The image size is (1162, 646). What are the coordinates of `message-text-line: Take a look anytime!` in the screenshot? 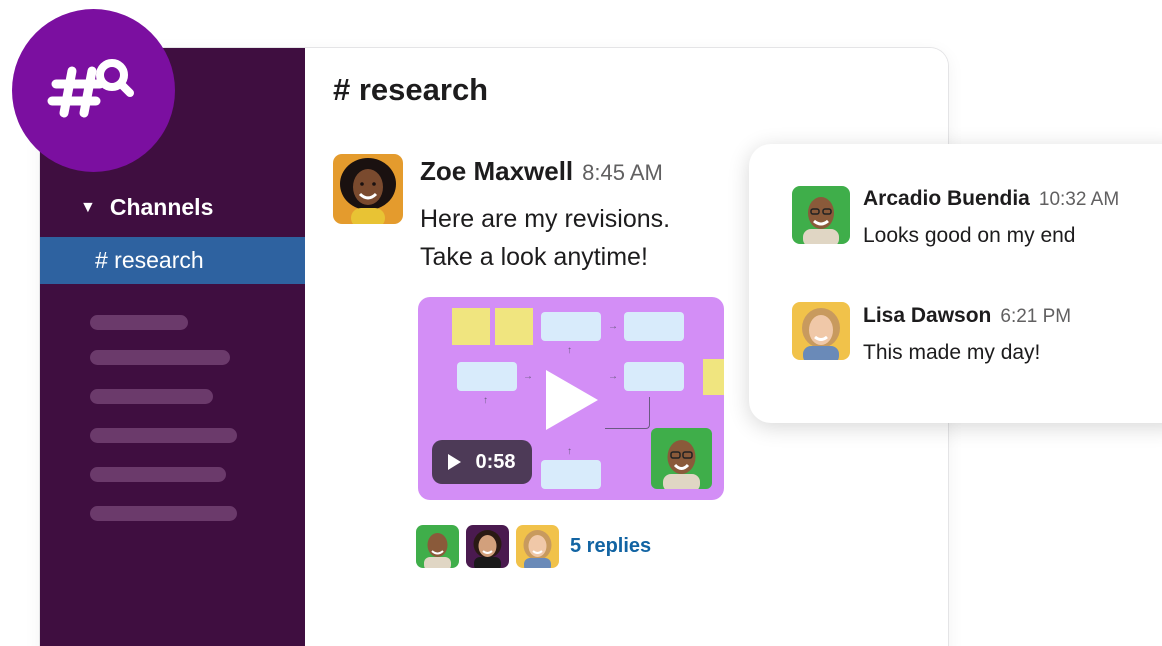 It's located at (534, 257).